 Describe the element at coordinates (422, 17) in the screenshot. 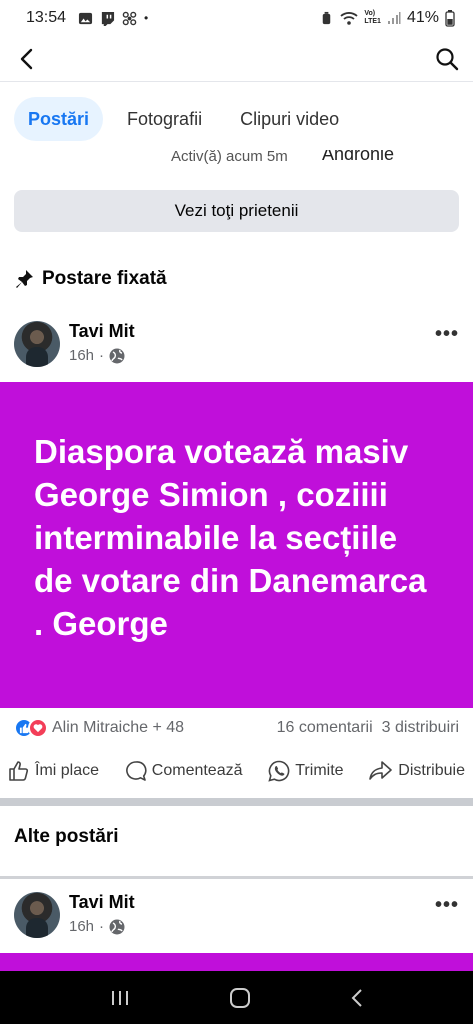

I see `battery-percent: 41%` at that location.